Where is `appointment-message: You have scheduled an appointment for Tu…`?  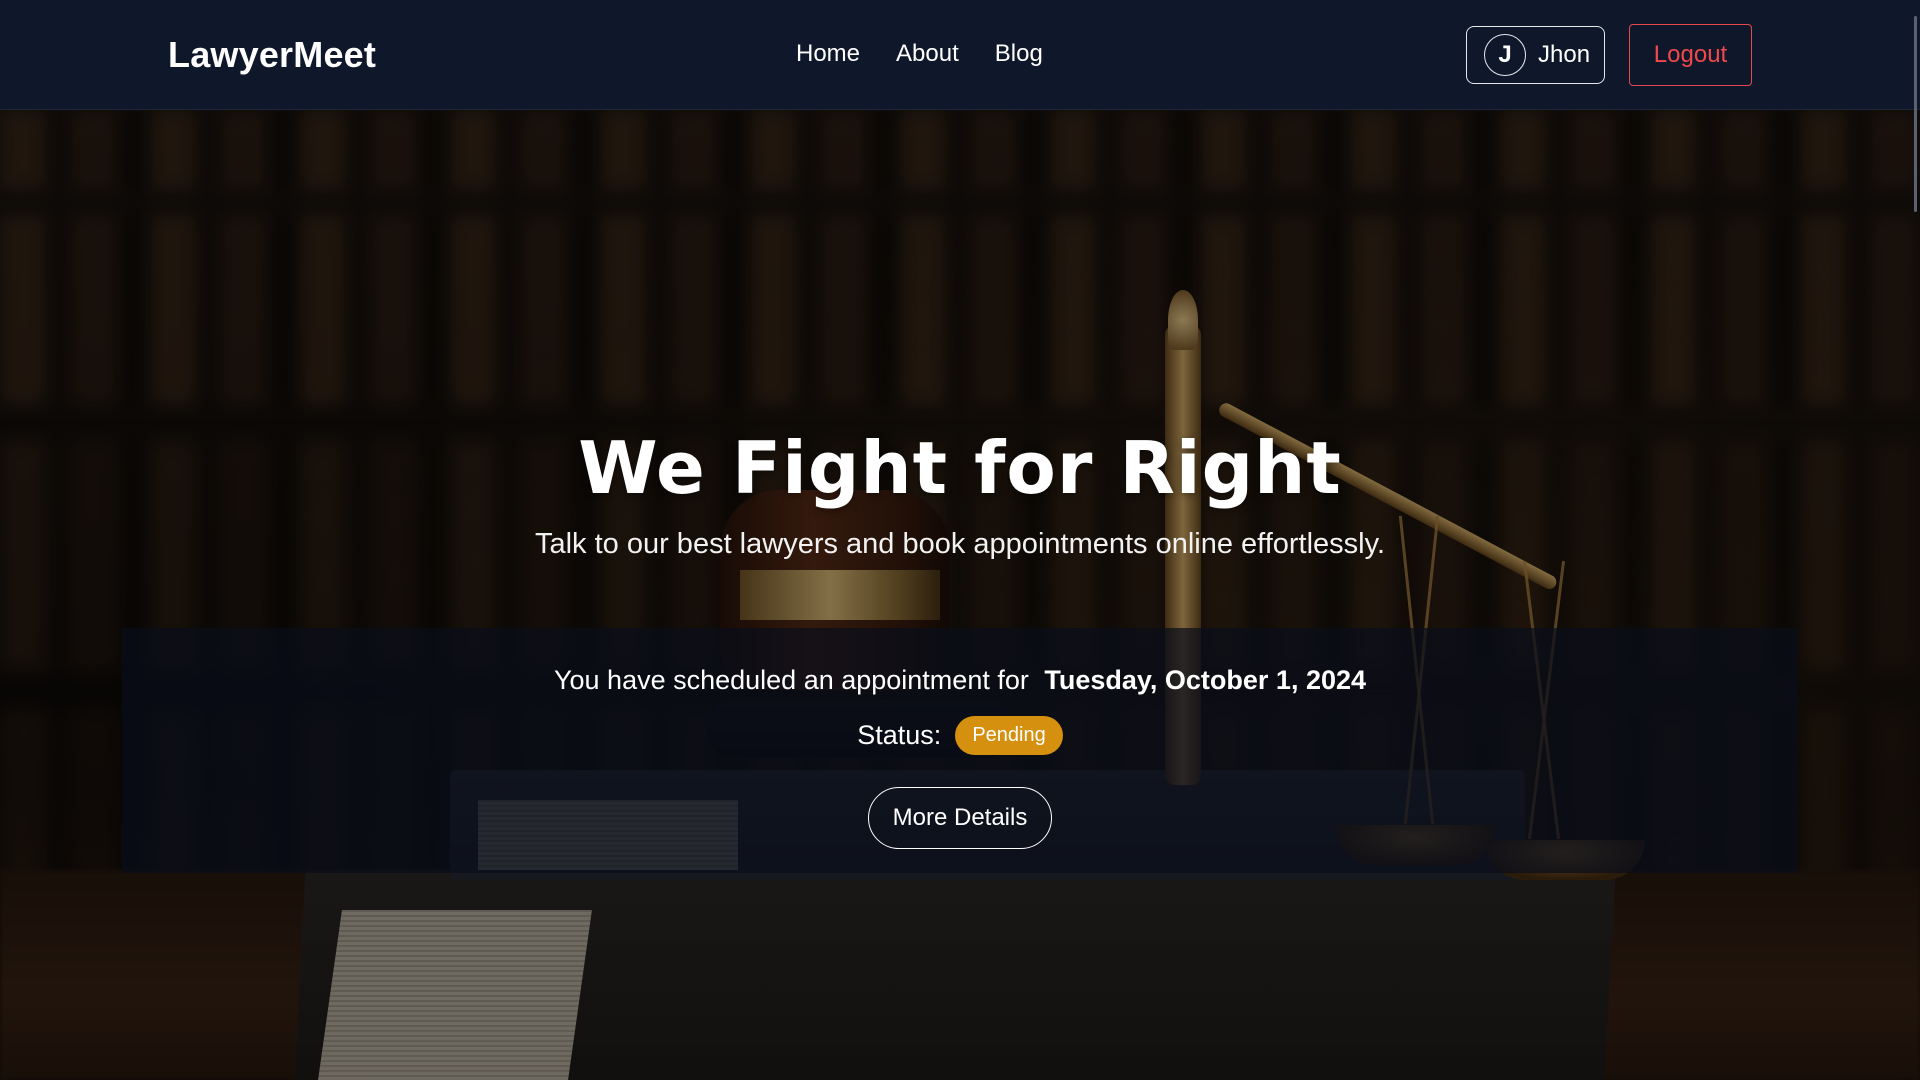
appointment-message: You have scheduled an appointment for Tu… is located at coordinates (960, 680).